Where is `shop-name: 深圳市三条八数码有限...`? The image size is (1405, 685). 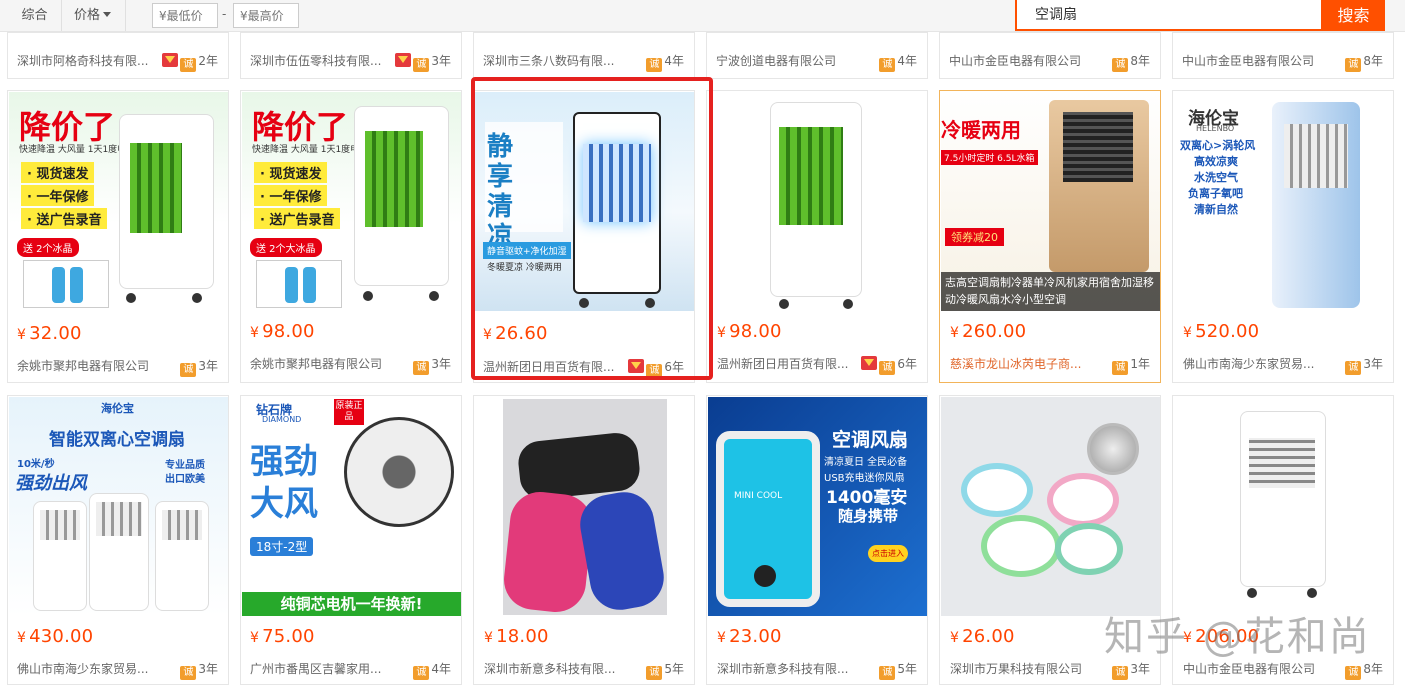 shop-name: 深圳市三条八数码有限... is located at coordinates (558, 60).